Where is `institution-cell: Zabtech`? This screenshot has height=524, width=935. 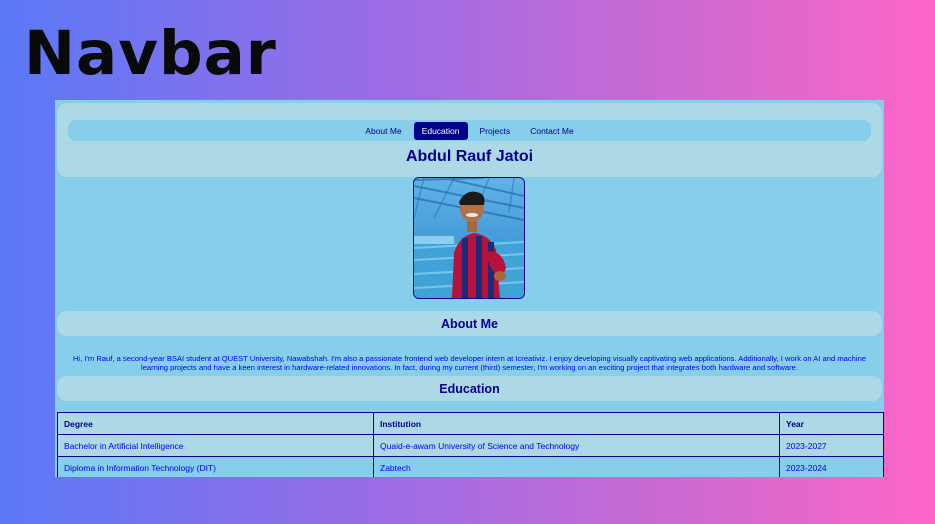 institution-cell: Zabtech is located at coordinates (576, 466).